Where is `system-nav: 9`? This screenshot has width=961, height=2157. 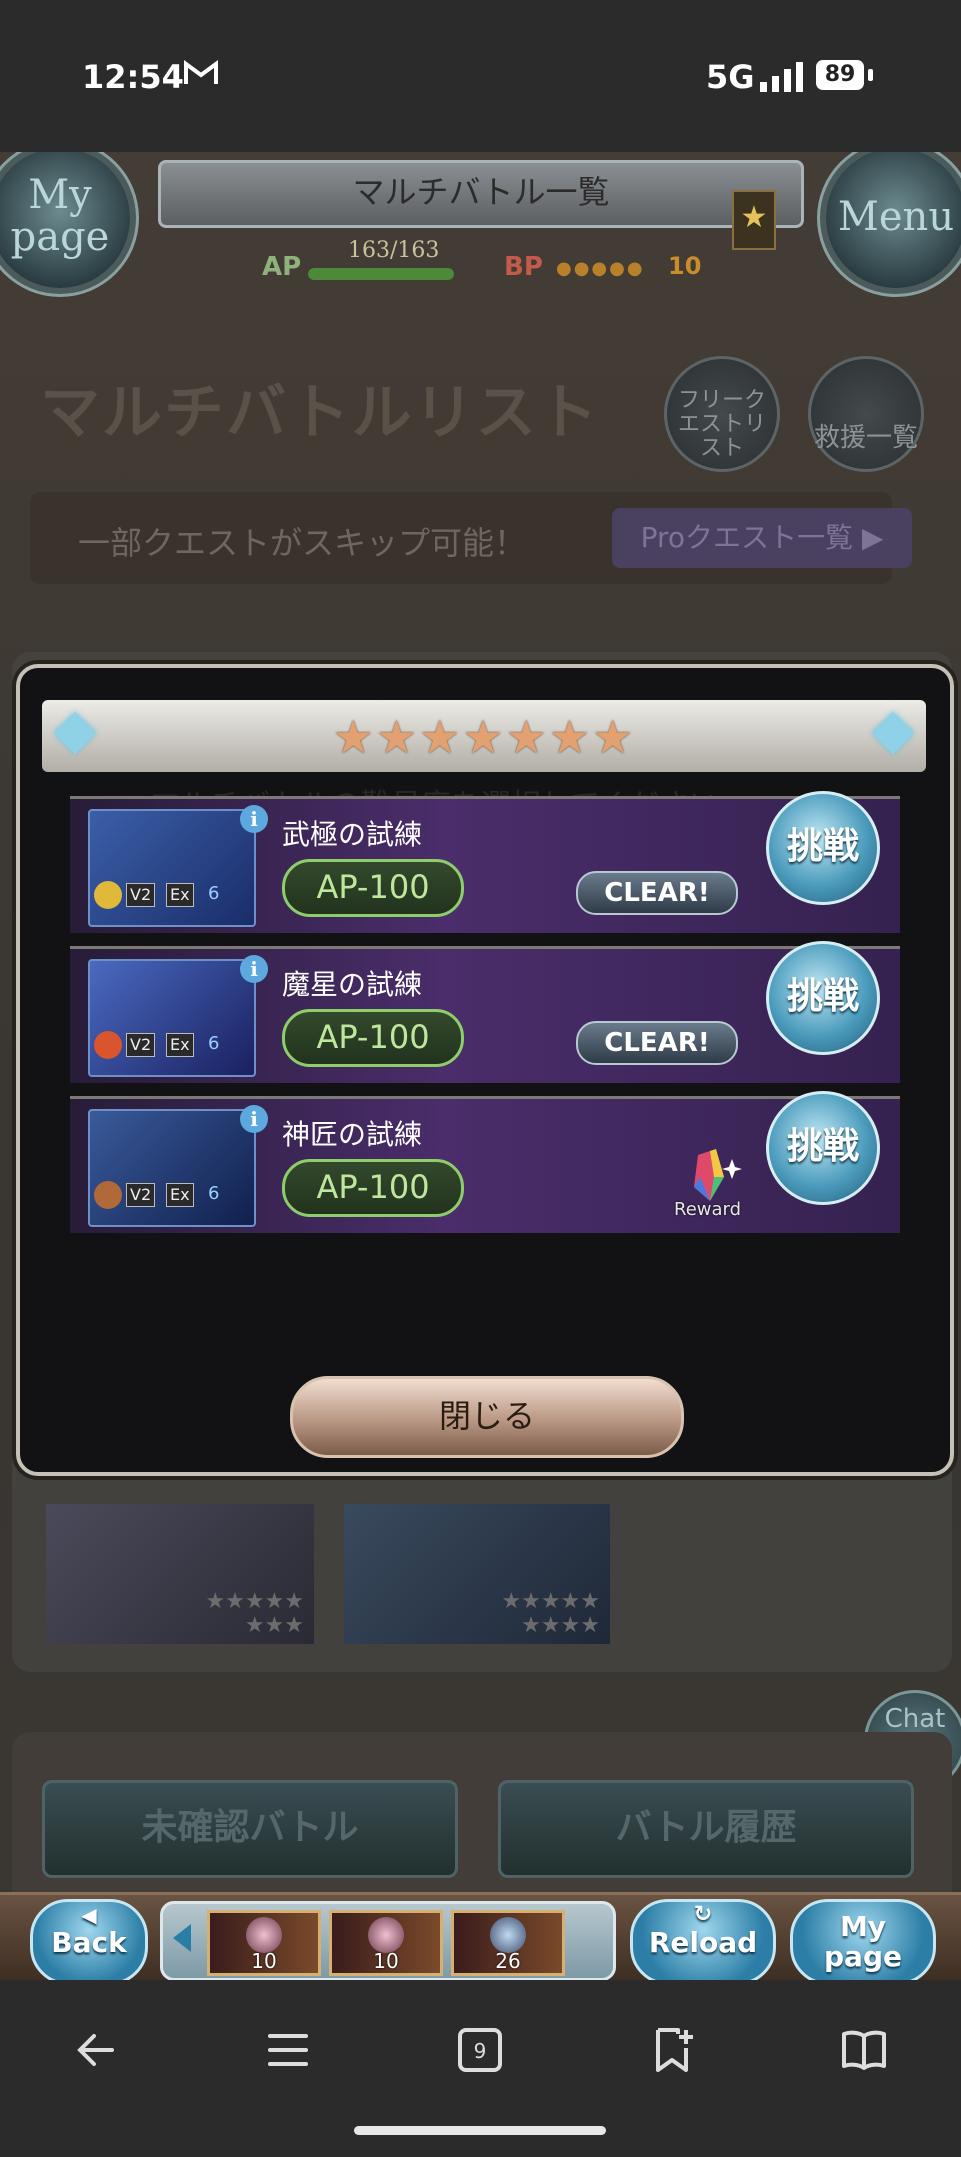 system-nav: 9 is located at coordinates (480, 2068).